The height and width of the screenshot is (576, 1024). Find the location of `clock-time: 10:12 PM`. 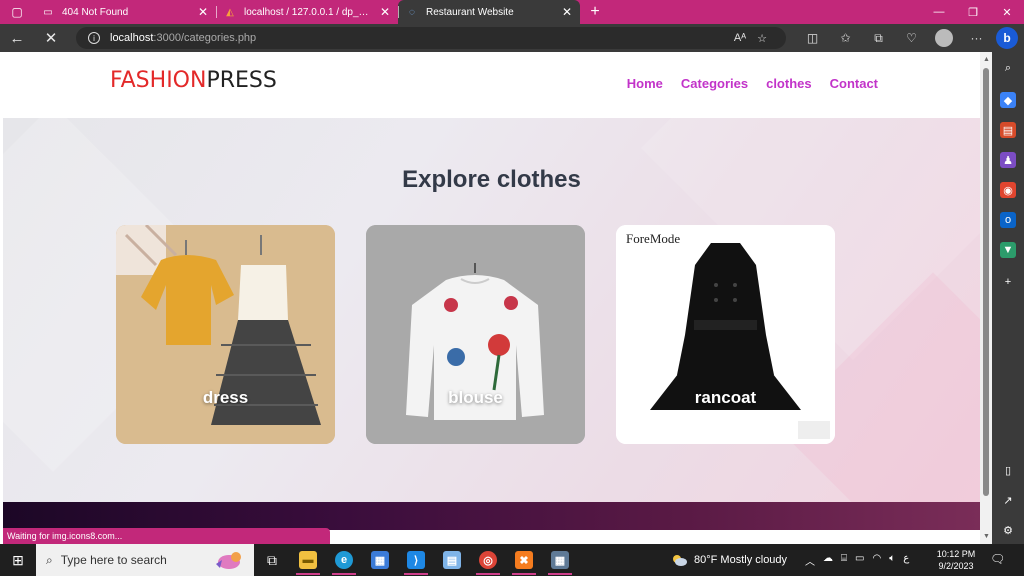

clock-time: 10:12 PM is located at coordinates (956, 554).